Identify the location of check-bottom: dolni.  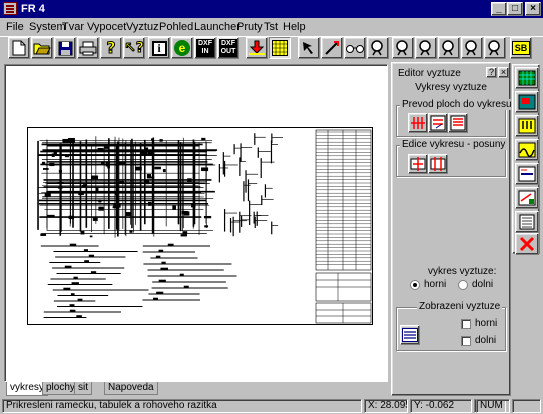
(478, 340).